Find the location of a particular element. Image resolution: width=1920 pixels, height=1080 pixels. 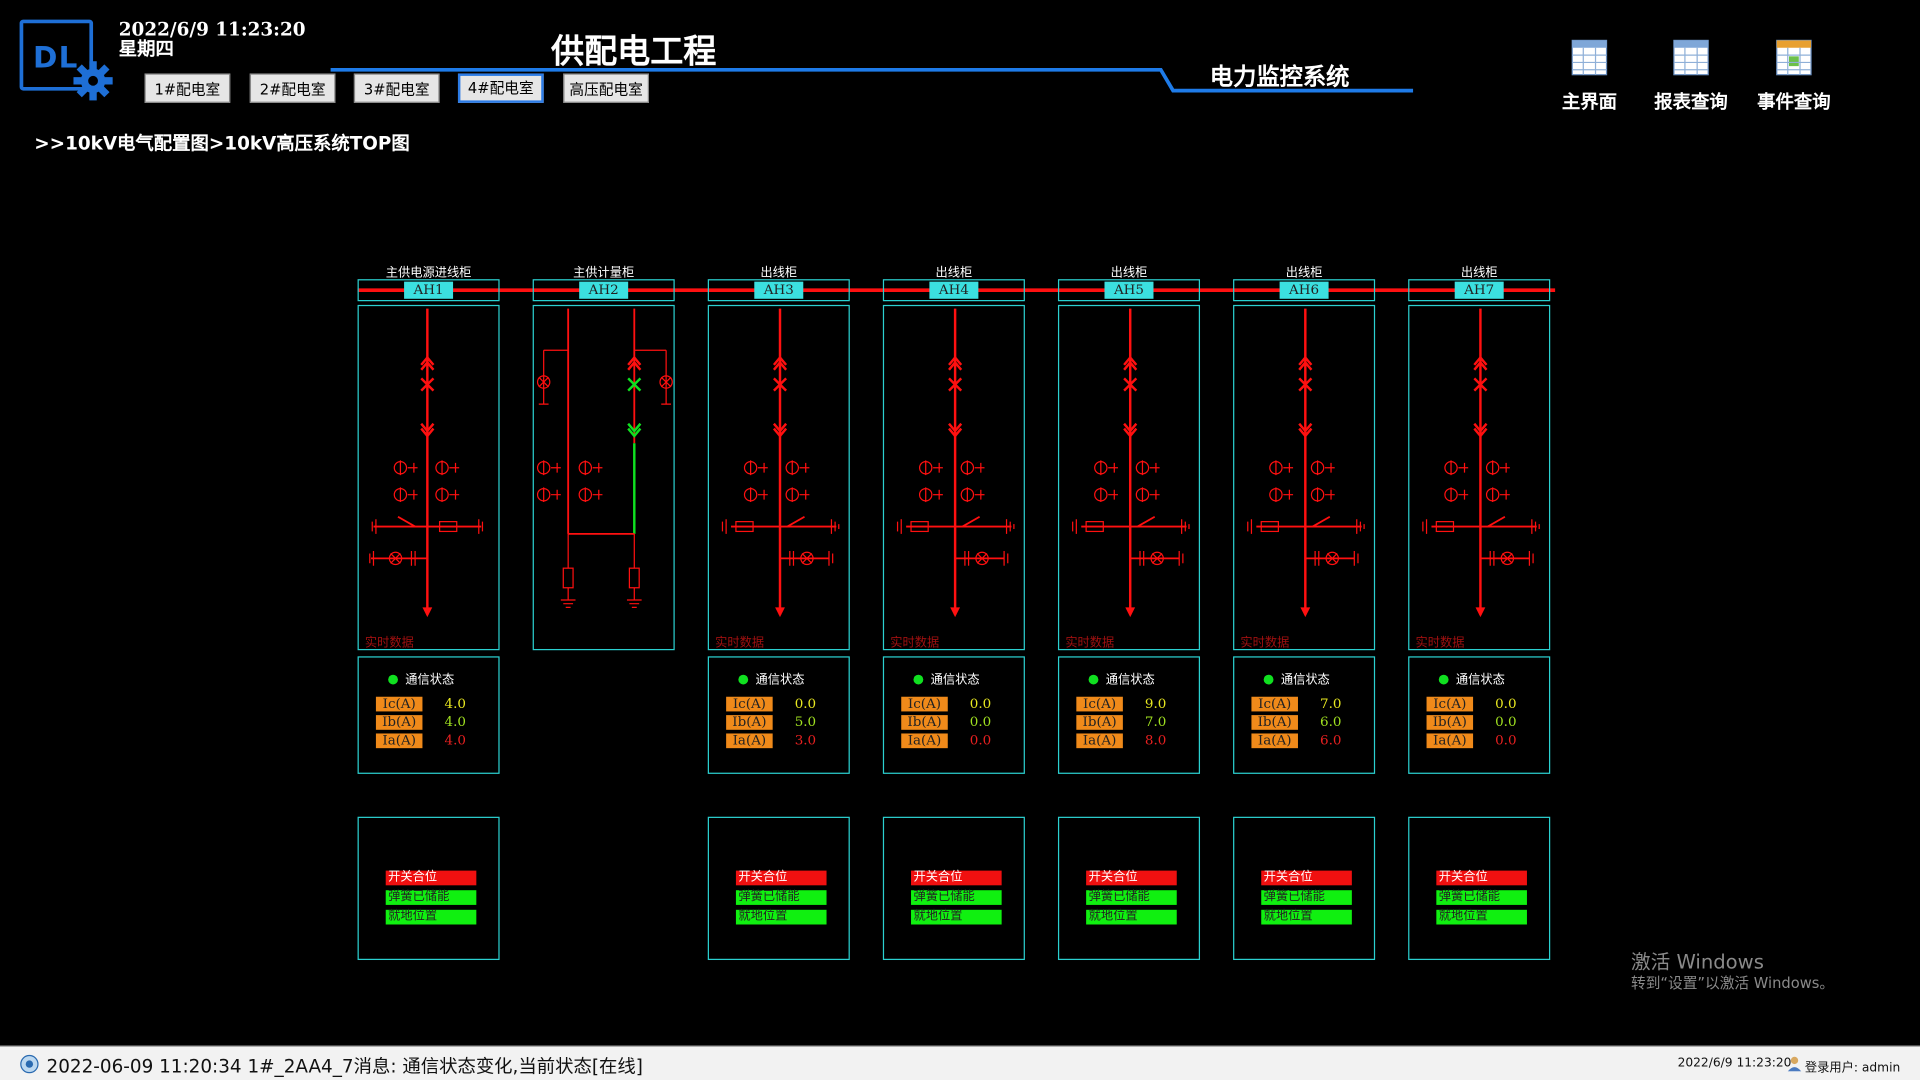

cabinet-tag: AH4 is located at coordinates (954, 290).